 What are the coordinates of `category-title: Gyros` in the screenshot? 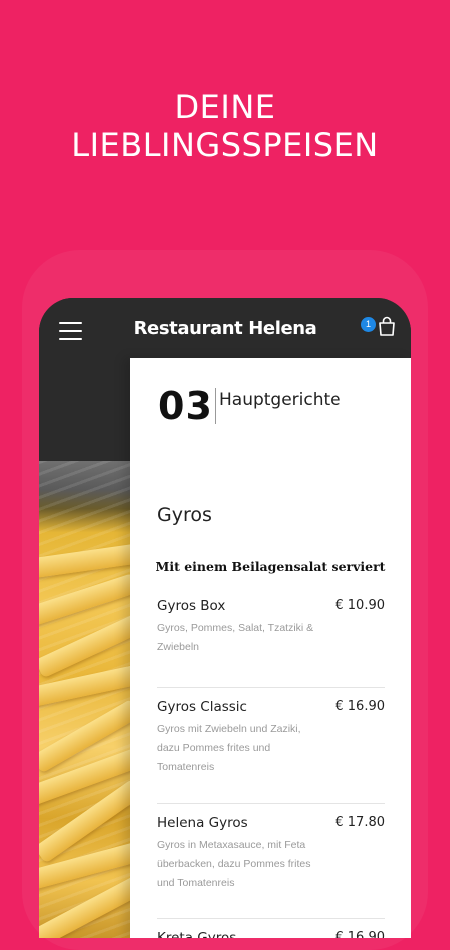 It's located at (184, 515).